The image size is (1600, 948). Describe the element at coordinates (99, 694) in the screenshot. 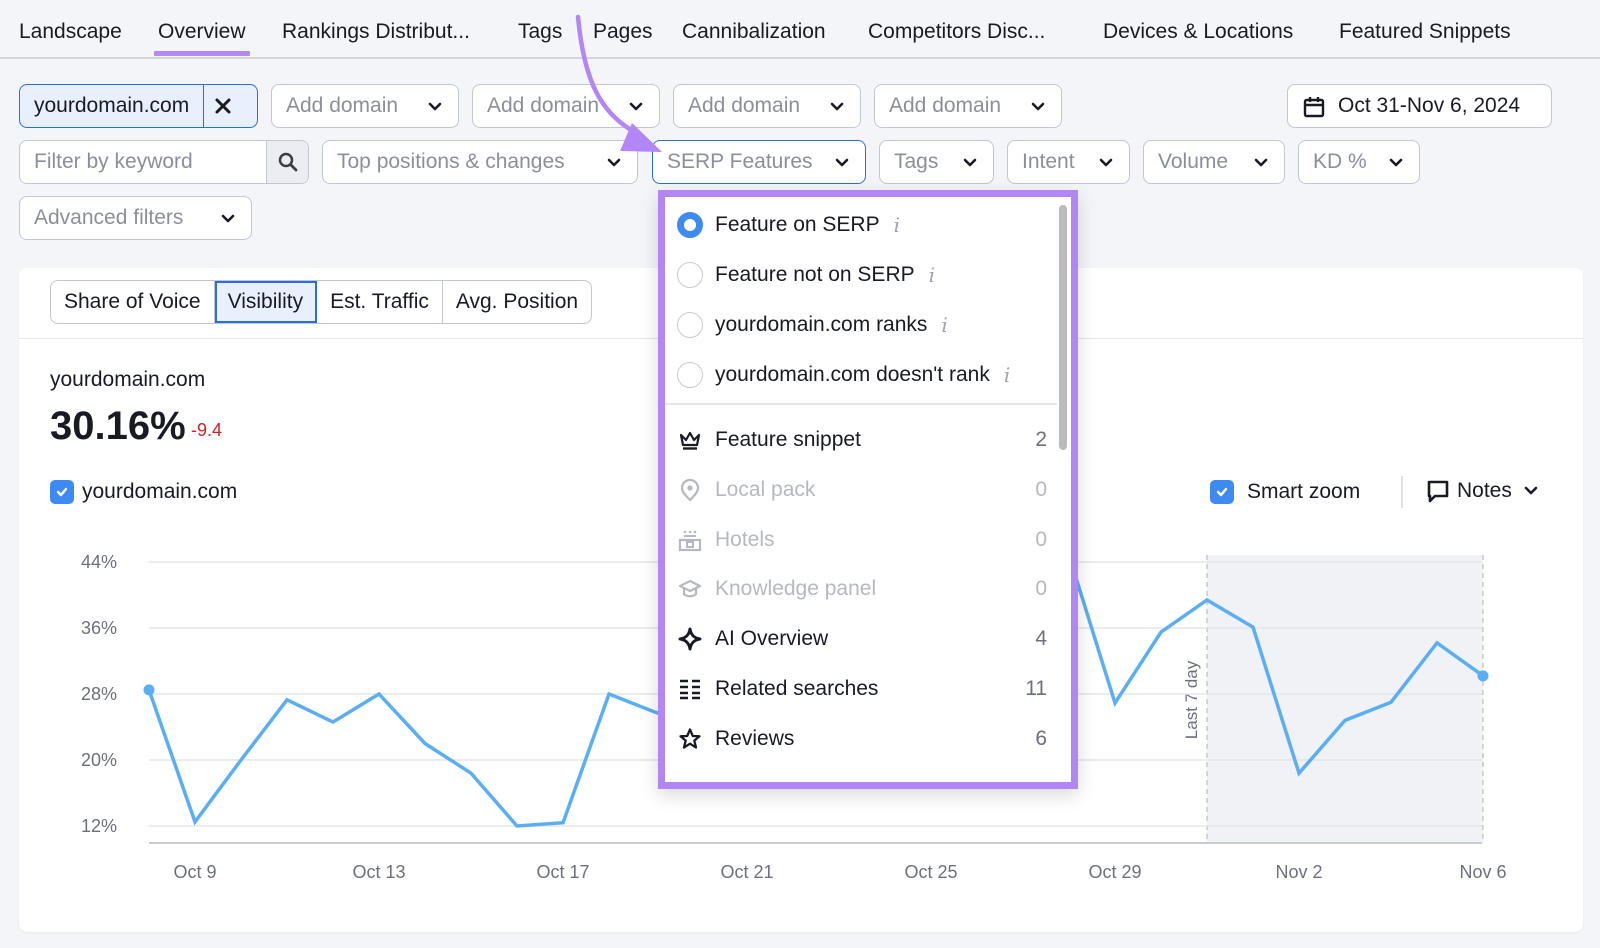

I see `y-tick-label: 28%` at that location.